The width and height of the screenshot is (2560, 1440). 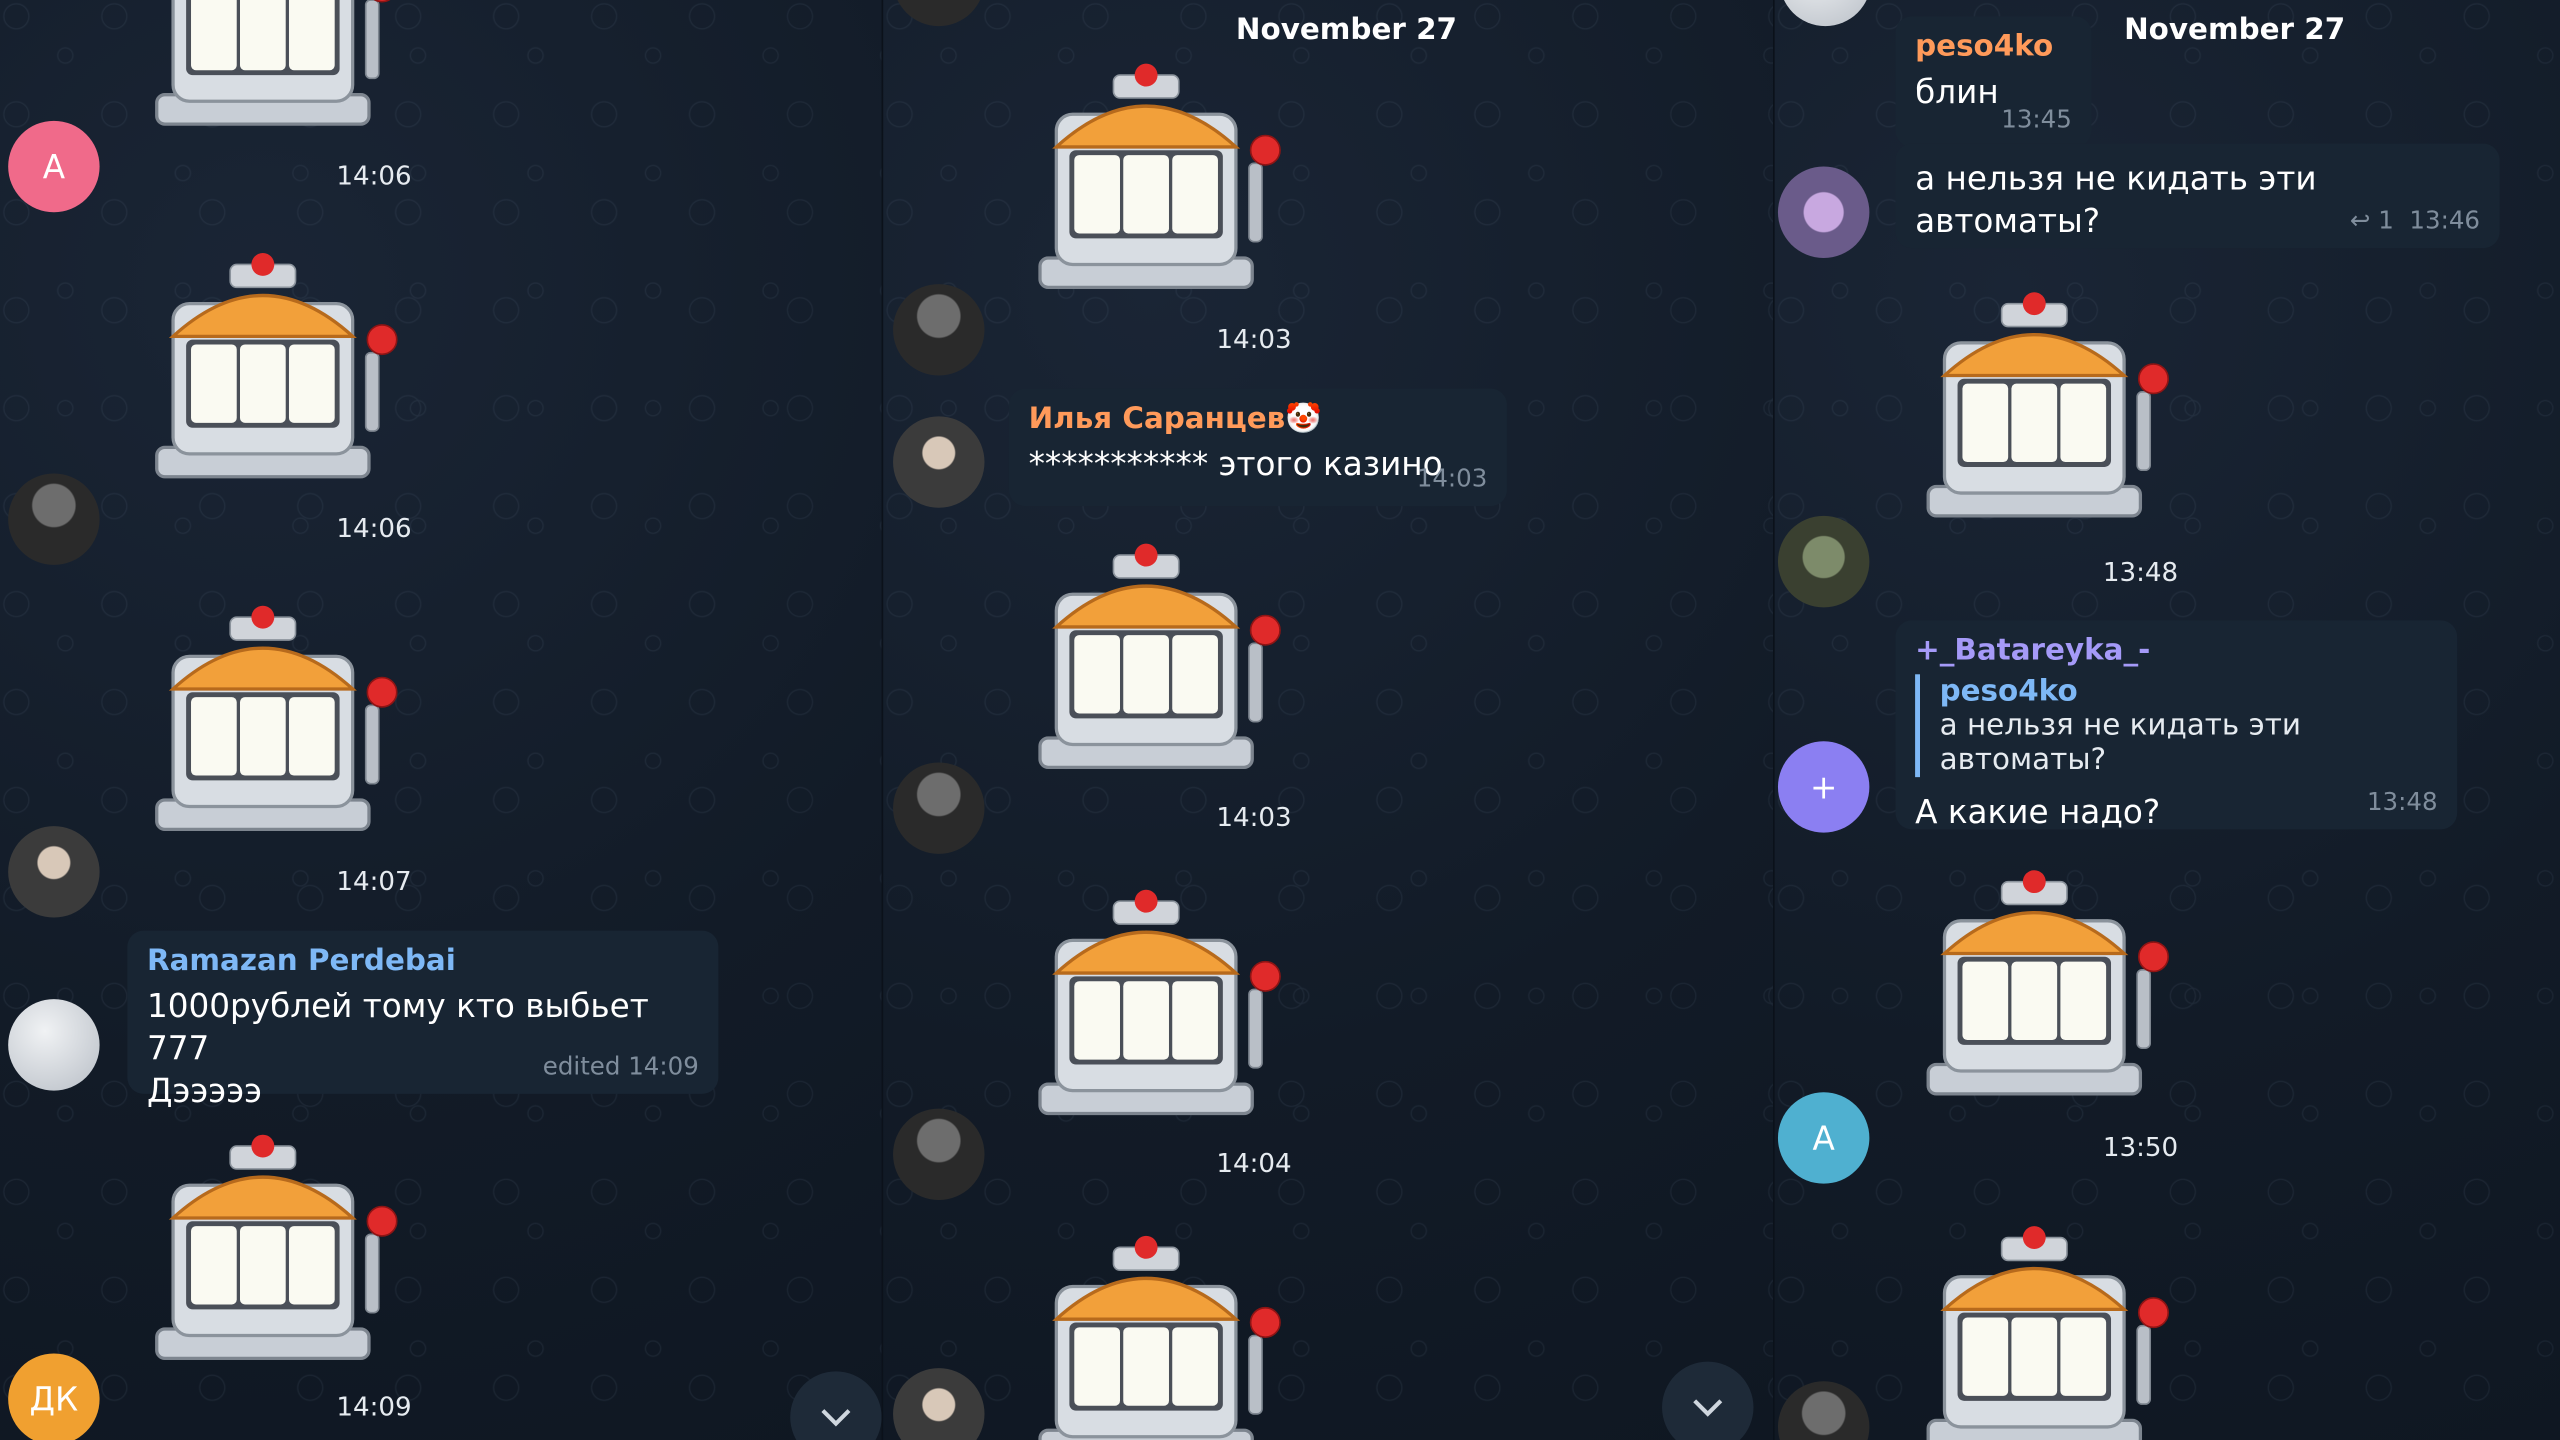 What do you see at coordinates (2444, 220) in the screenshot?
I see `message-time: 13:46` at bounding box center [2444, 220].